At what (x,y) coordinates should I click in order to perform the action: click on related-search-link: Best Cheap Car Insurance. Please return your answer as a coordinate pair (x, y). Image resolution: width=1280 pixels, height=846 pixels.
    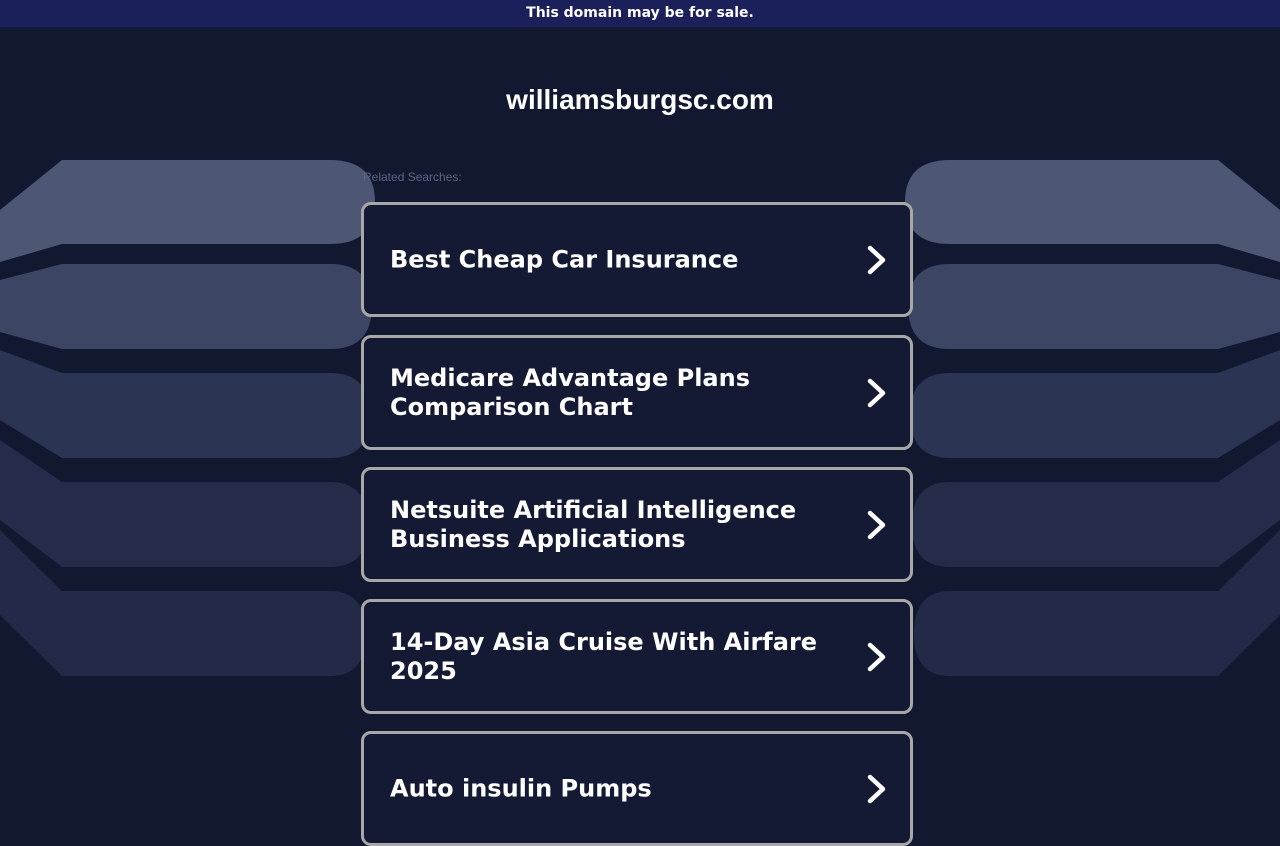
    Looking at the image, I should click on (637, 259).